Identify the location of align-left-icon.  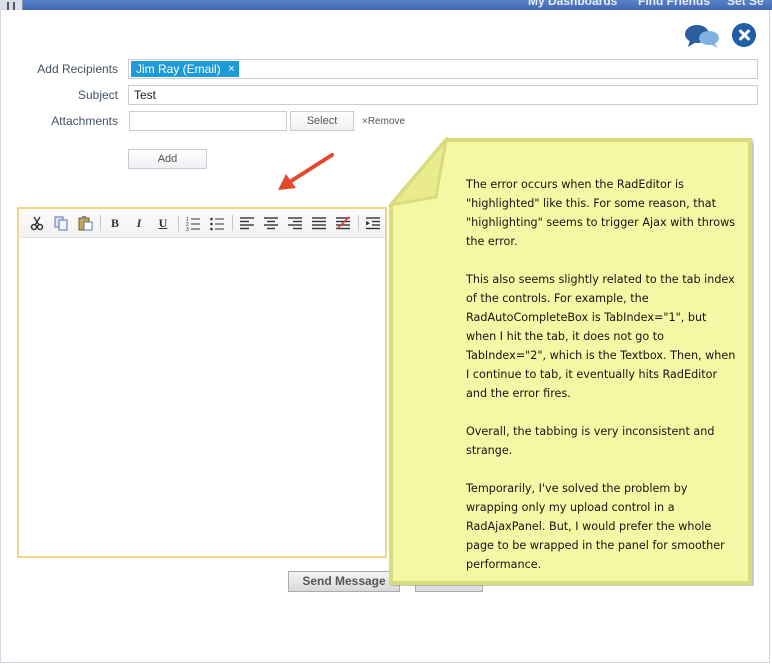
(247, 223).